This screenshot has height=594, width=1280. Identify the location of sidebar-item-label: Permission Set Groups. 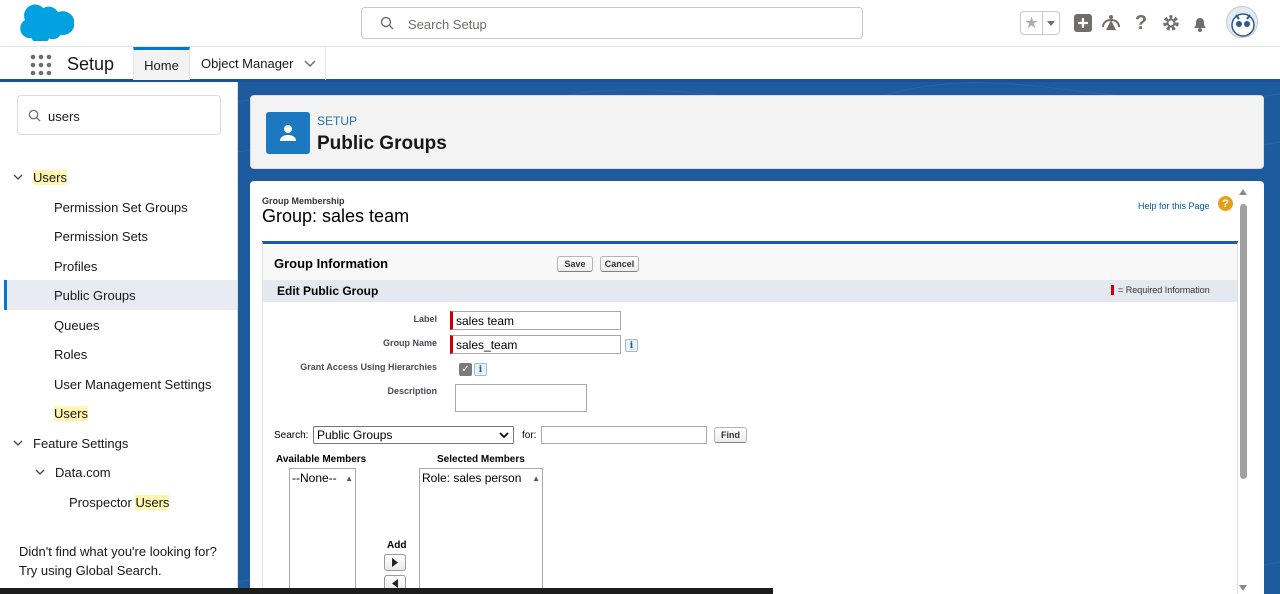
(121, 207).